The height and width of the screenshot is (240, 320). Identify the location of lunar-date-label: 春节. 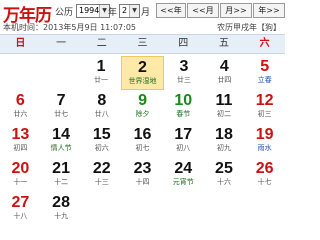
(183, 114).